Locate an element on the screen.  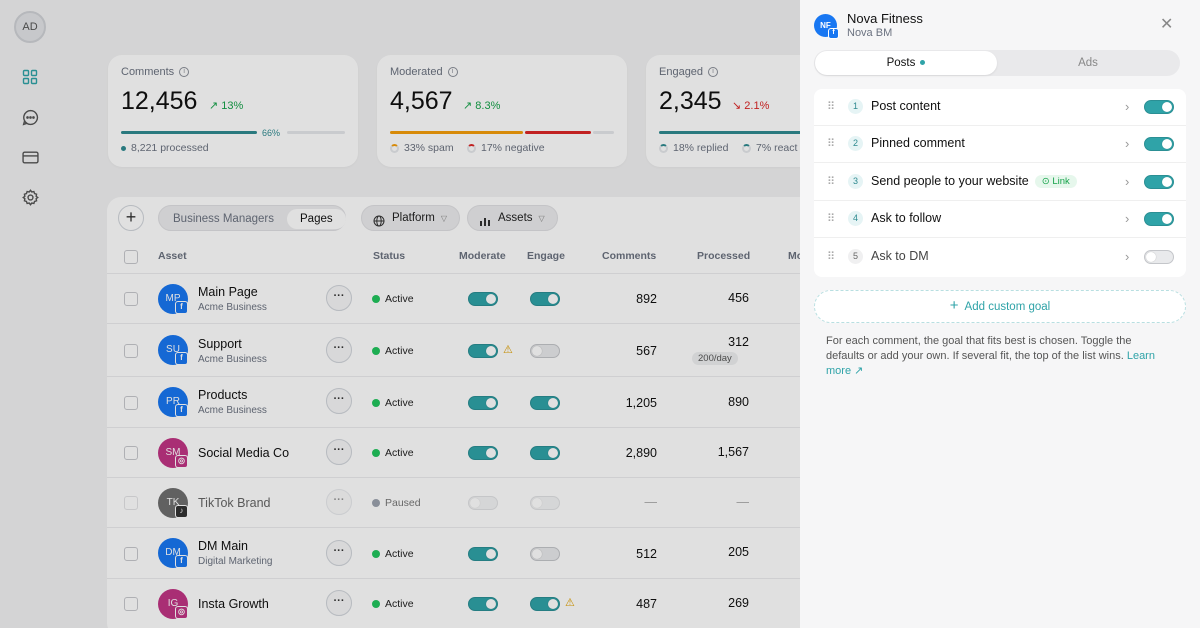
add-custom-goal-button: + Add custom goal is located at coordinates (1000, 306).